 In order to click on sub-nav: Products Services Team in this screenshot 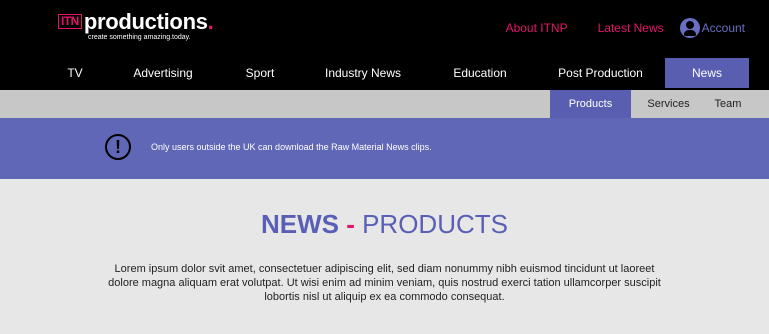, I will do `click(384, 104)`.